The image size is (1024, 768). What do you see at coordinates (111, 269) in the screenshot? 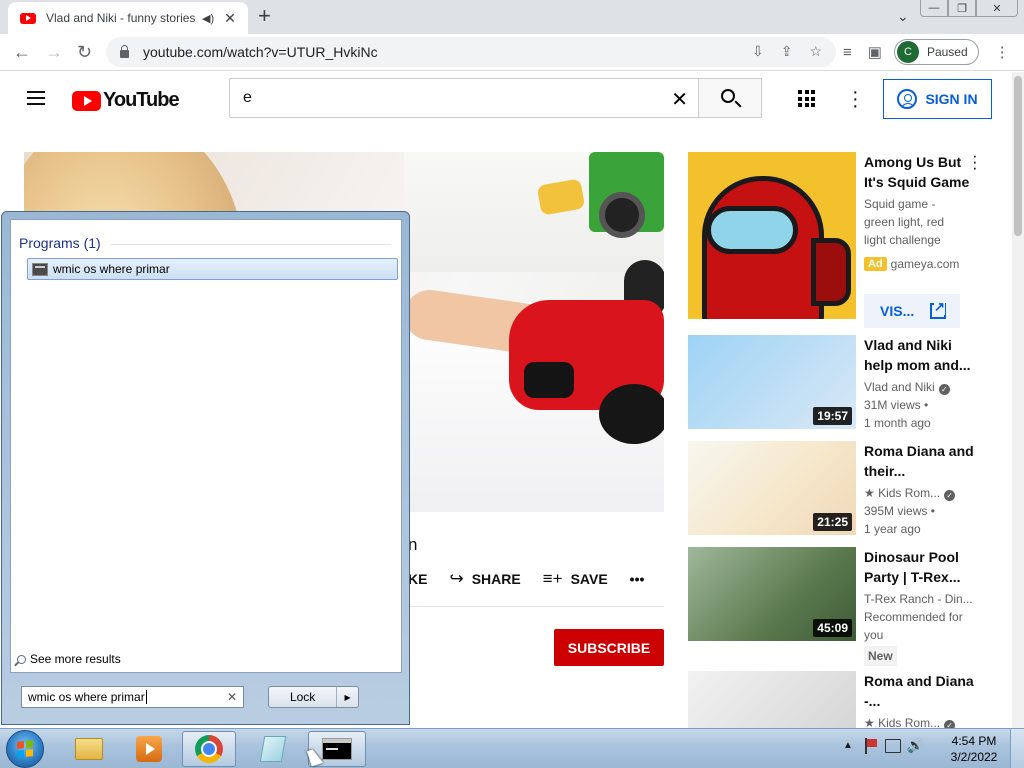
I see `search-result-label: wmic os where primar` at bounding box center [111, 269].